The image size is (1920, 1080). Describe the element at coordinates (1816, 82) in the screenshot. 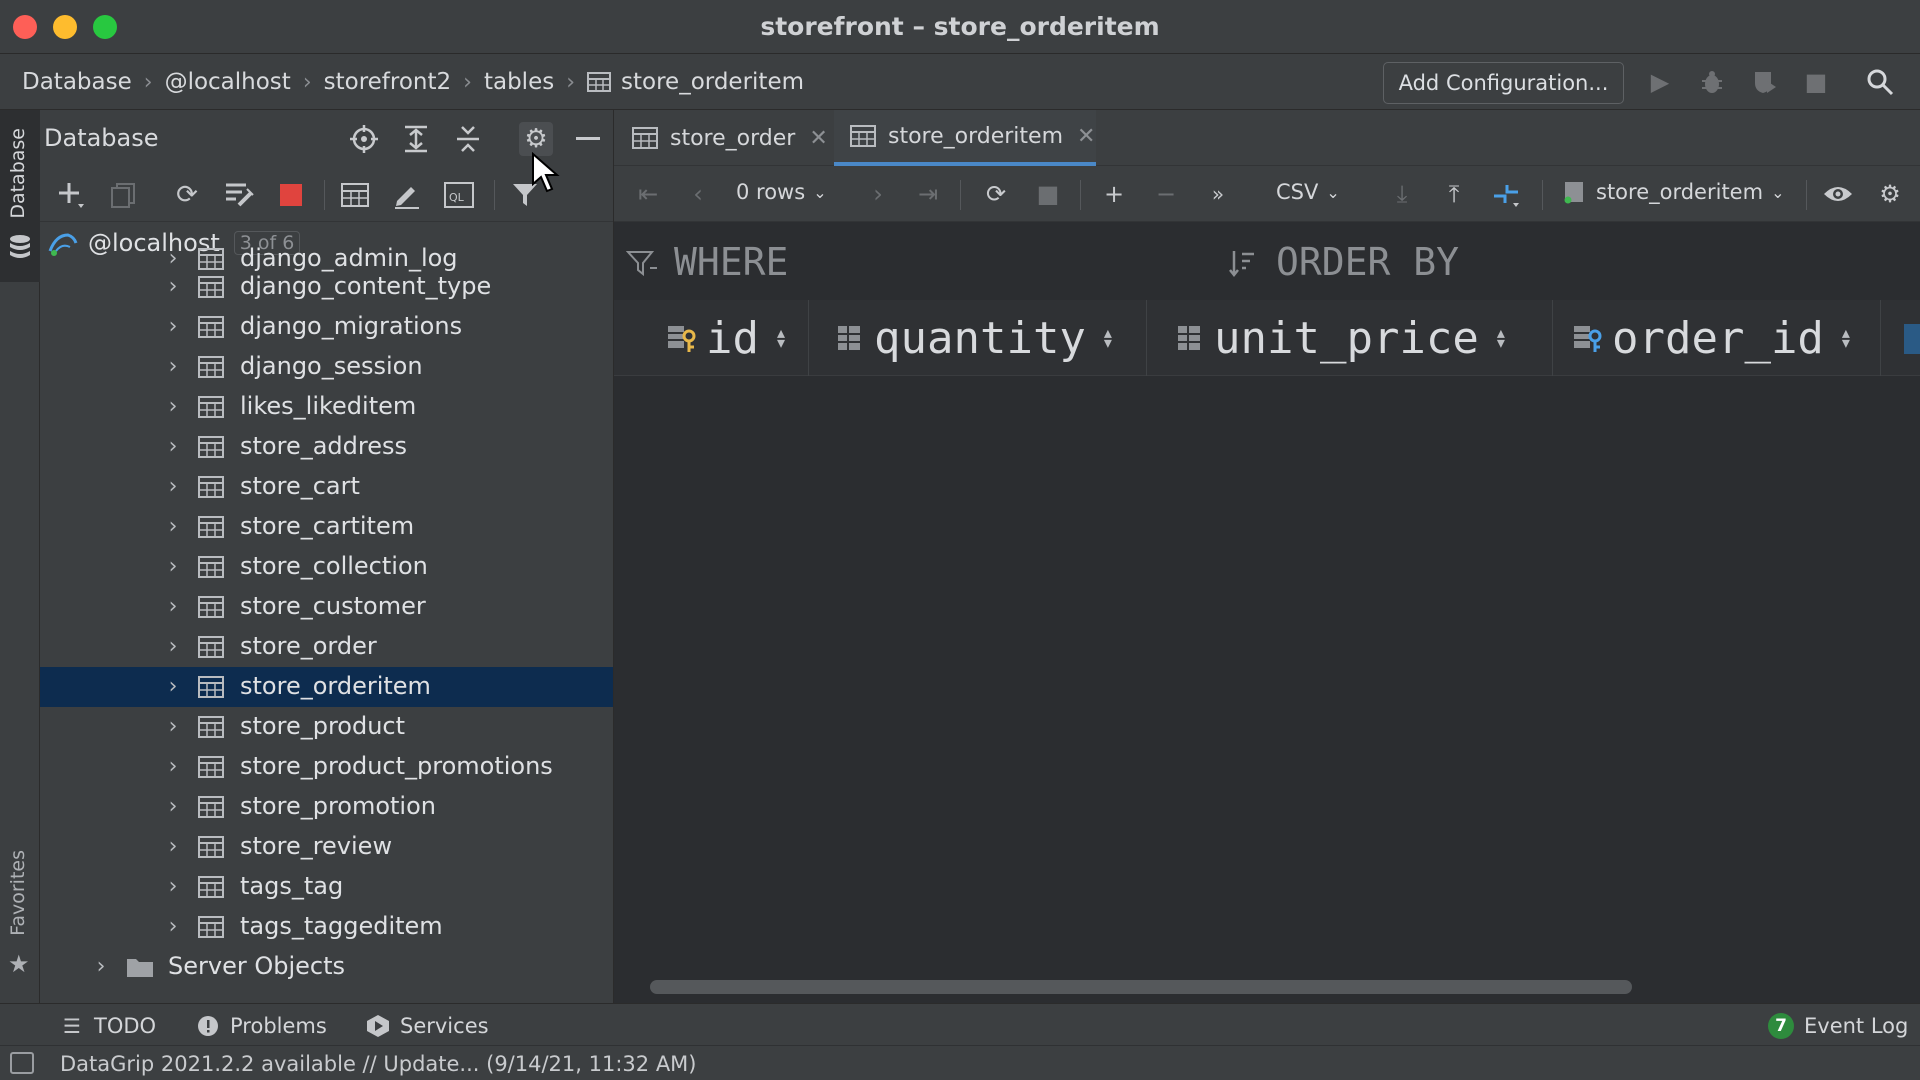

I see `stop-icon: ■` at that location.